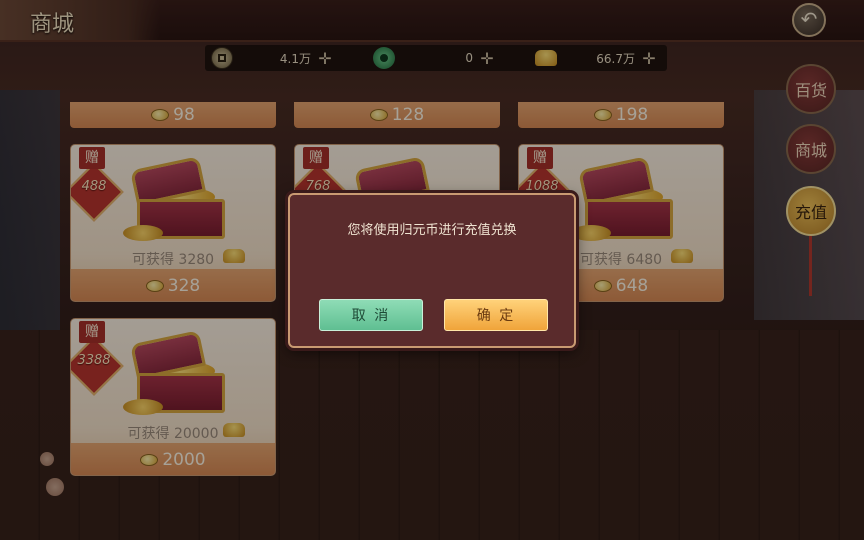 This screenshot has height=540, width=864. What do you see at coordinates (371, 315) in the screenshot?
I see `cancel-button: 取 消` at bounding box center [371, 315].